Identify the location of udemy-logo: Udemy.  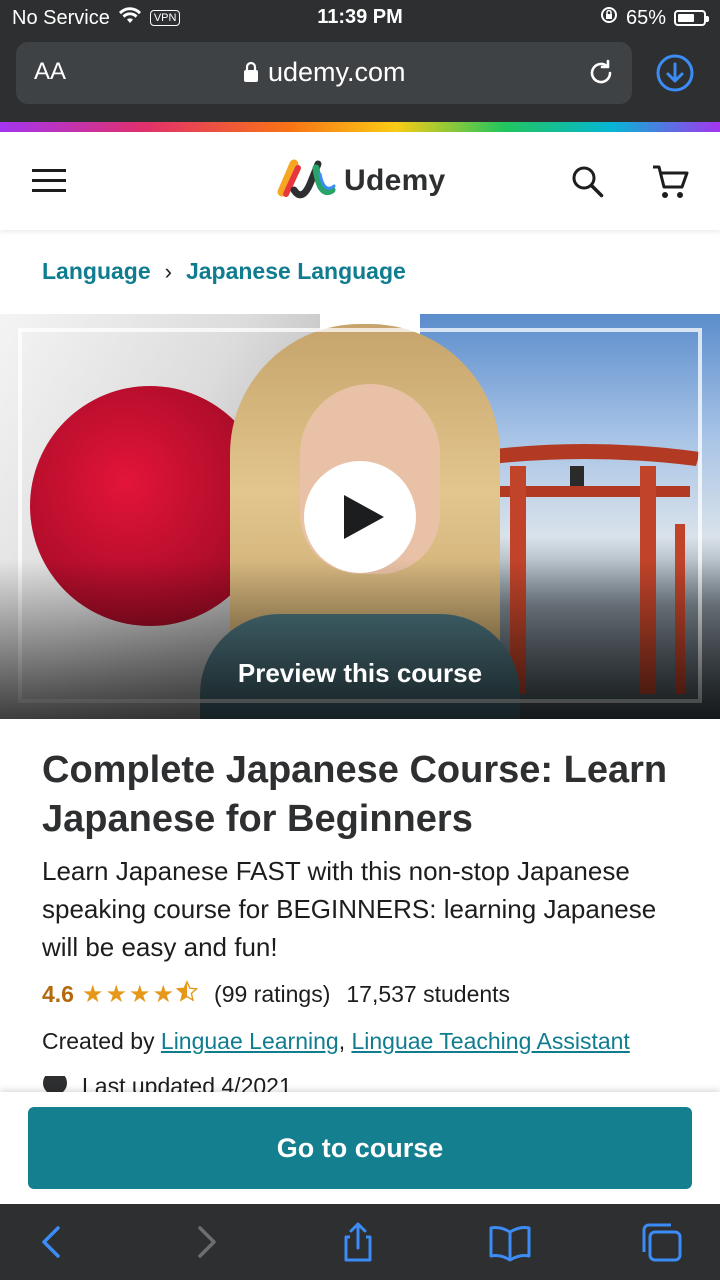
(361, 181).